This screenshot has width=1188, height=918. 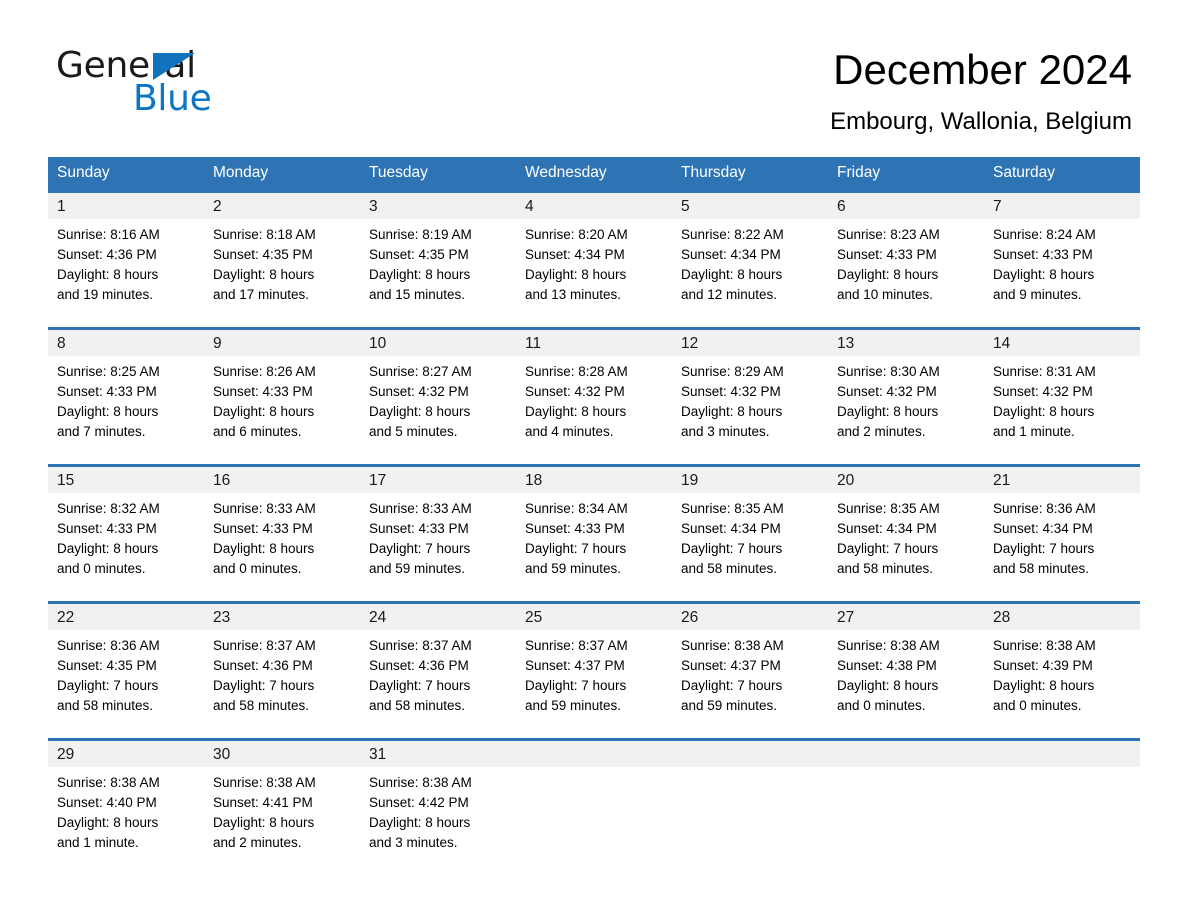 I want to click on day-number: 21, so click(x=1062, y=480).